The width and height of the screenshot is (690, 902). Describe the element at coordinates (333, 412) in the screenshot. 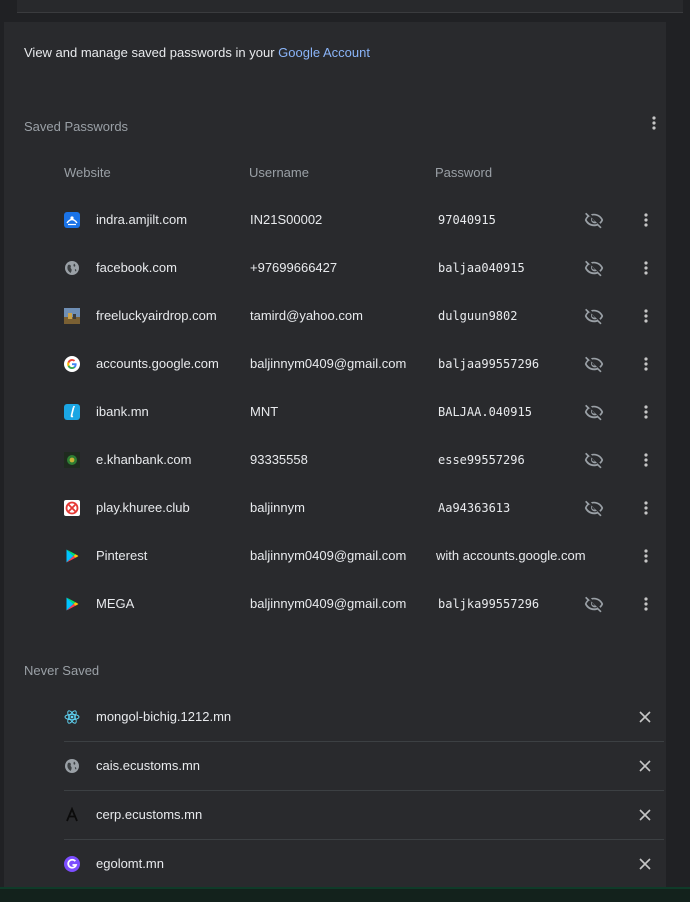

I see `password-row: ibank.mn MNT BALJAA.040915` at that location.